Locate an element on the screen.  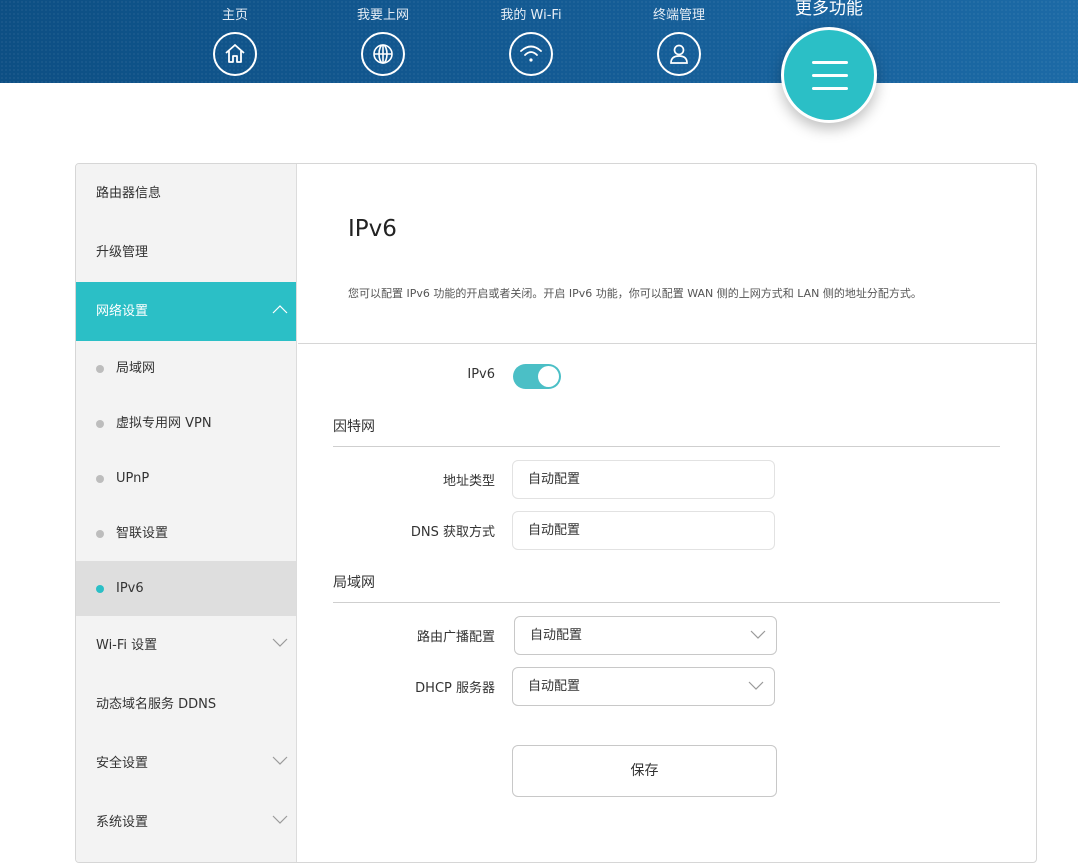
nav-internet-label: 我要上网 is located at coordinates (382, 15).